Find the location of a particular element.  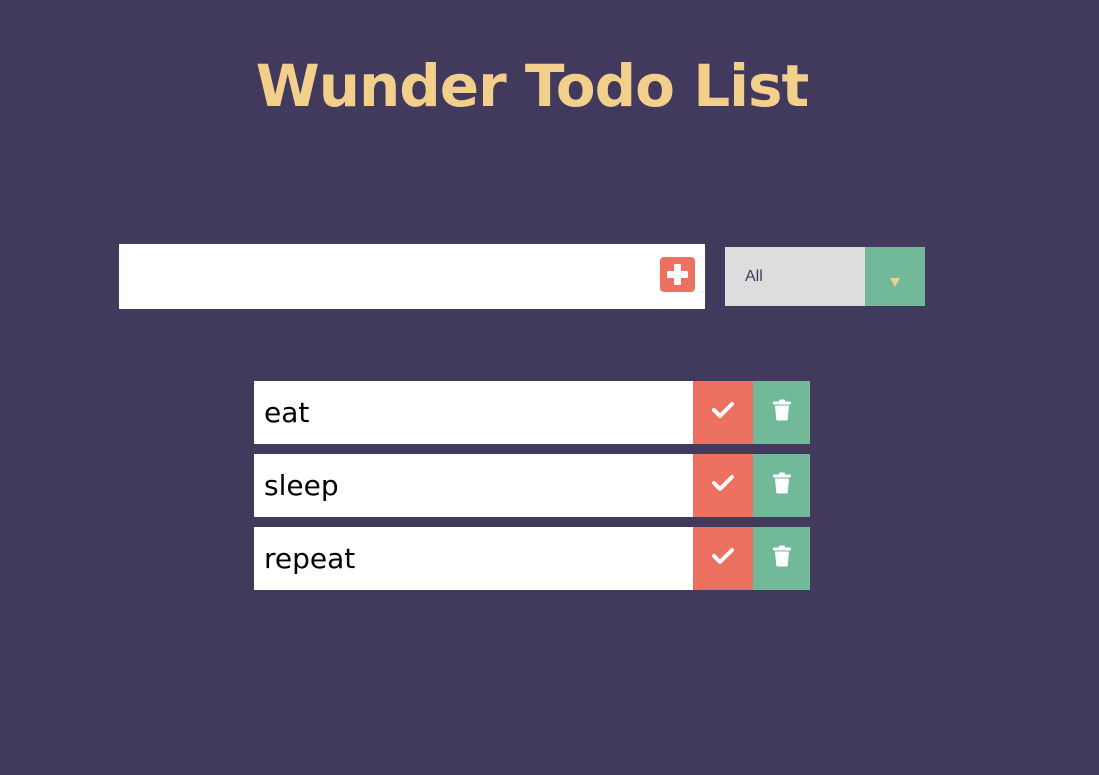

add-todo-button is located at coordinates (677, 274).